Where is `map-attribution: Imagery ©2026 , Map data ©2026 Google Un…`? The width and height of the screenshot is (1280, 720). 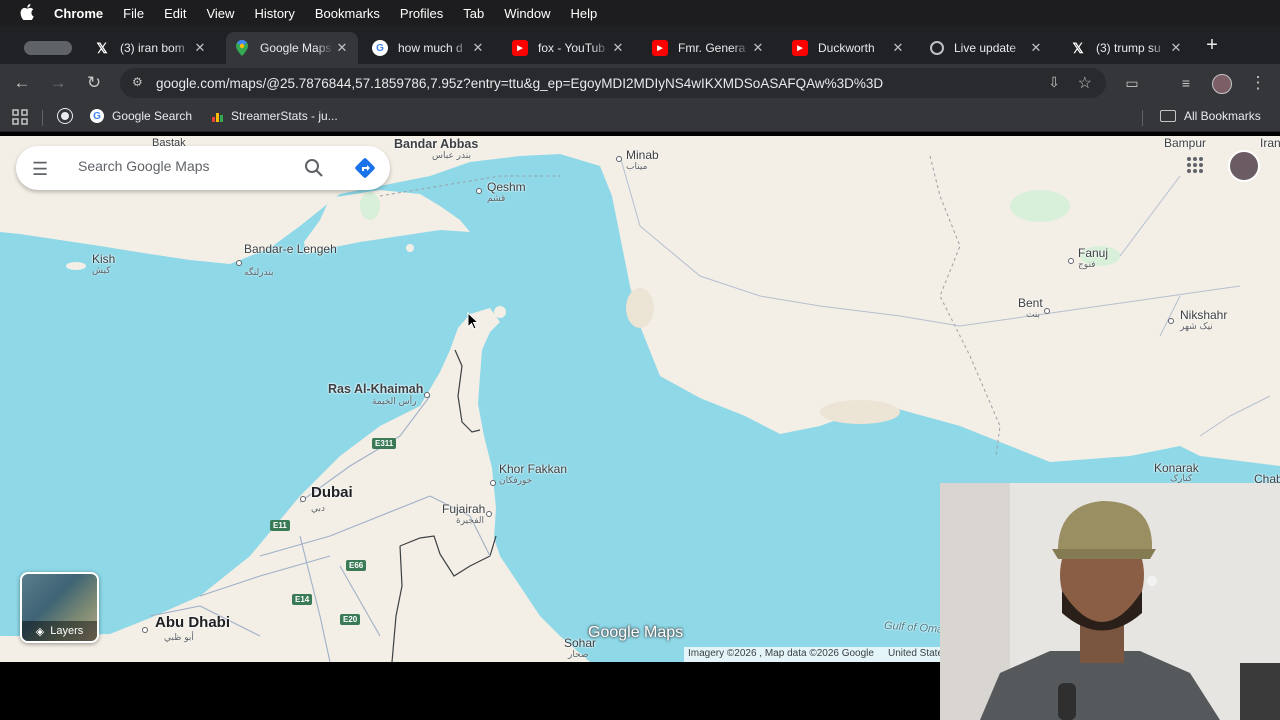 map-attribution: Imagery ©2026 , Map data ©2026 Google Un… is located at coordinates (816, 654).